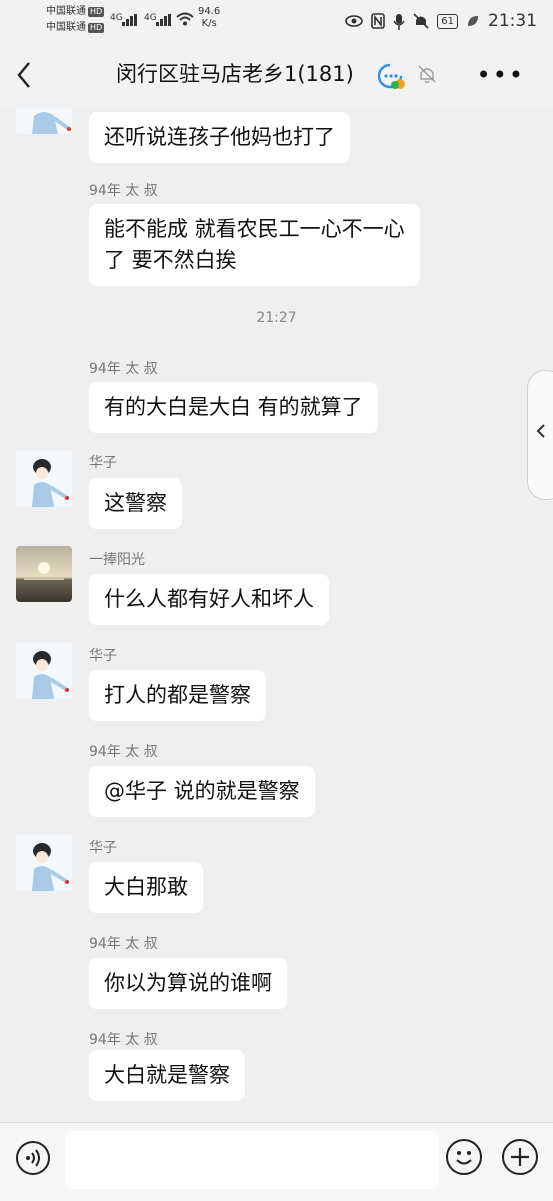 The width and height of the screenshot is (553, 1201). Describe the element at coordinates (75, 27) in the screenshot. I see `carrier-2: 中国联通 HD` at that location.